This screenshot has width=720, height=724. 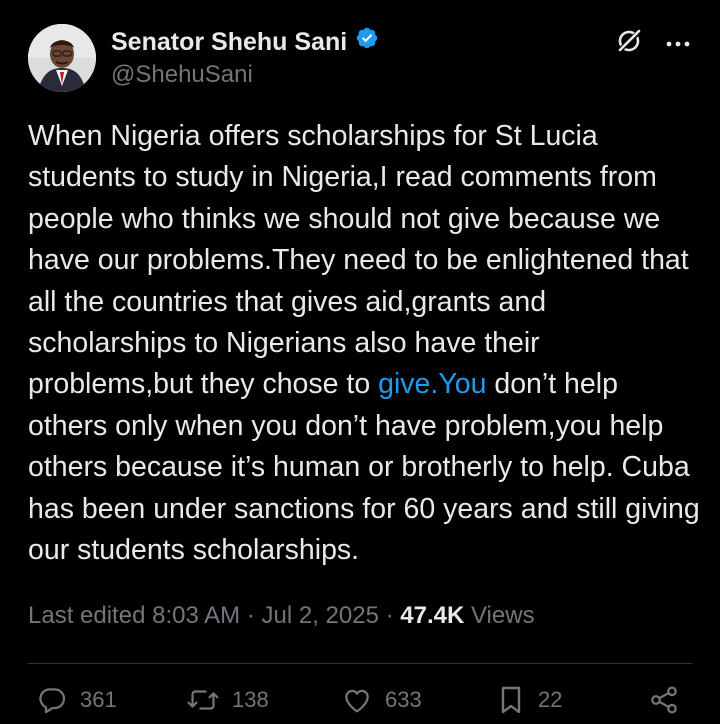 I want to click on verified-badge-icon, so click(x=367, y=42).